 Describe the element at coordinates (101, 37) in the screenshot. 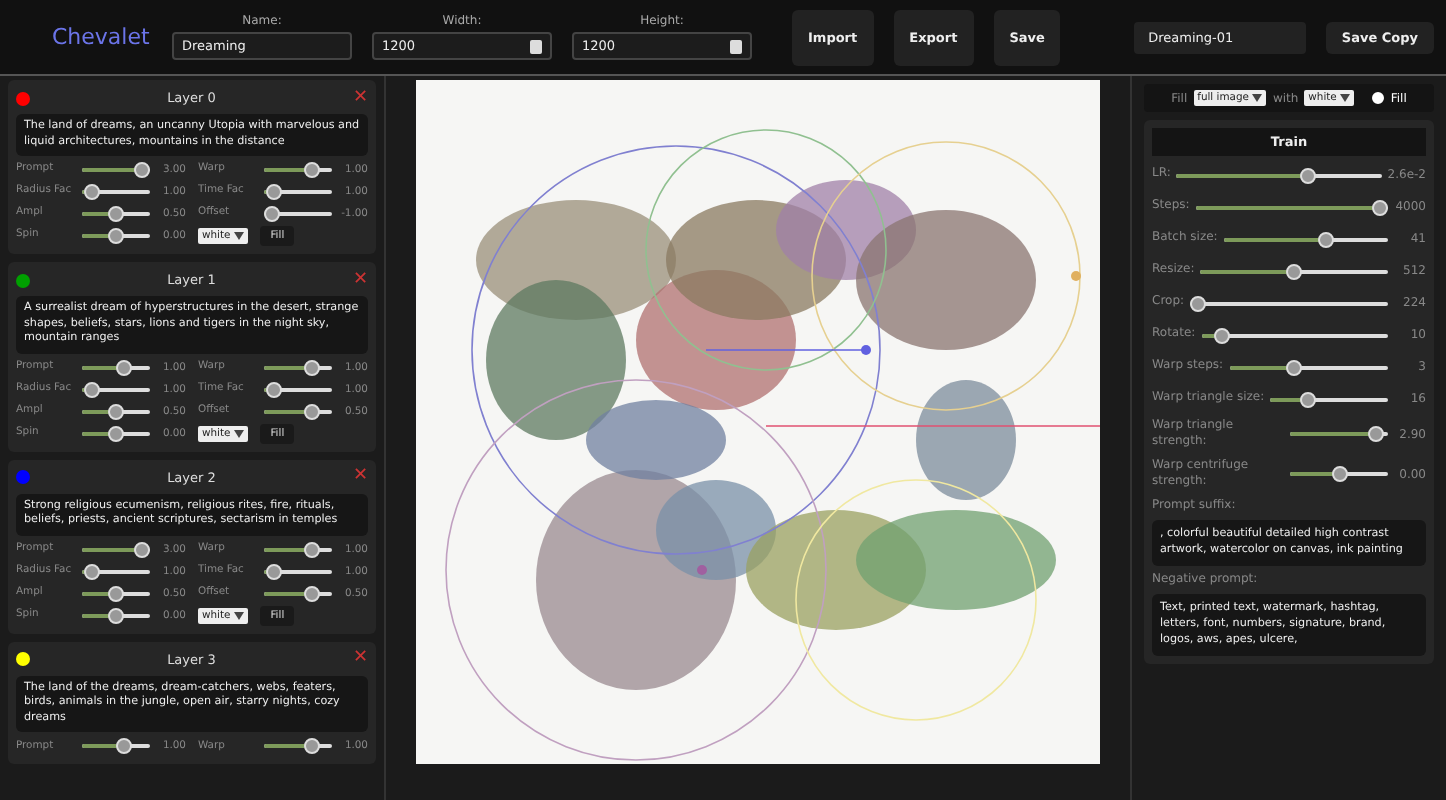

I see `app-title: Chevalet` at that location.